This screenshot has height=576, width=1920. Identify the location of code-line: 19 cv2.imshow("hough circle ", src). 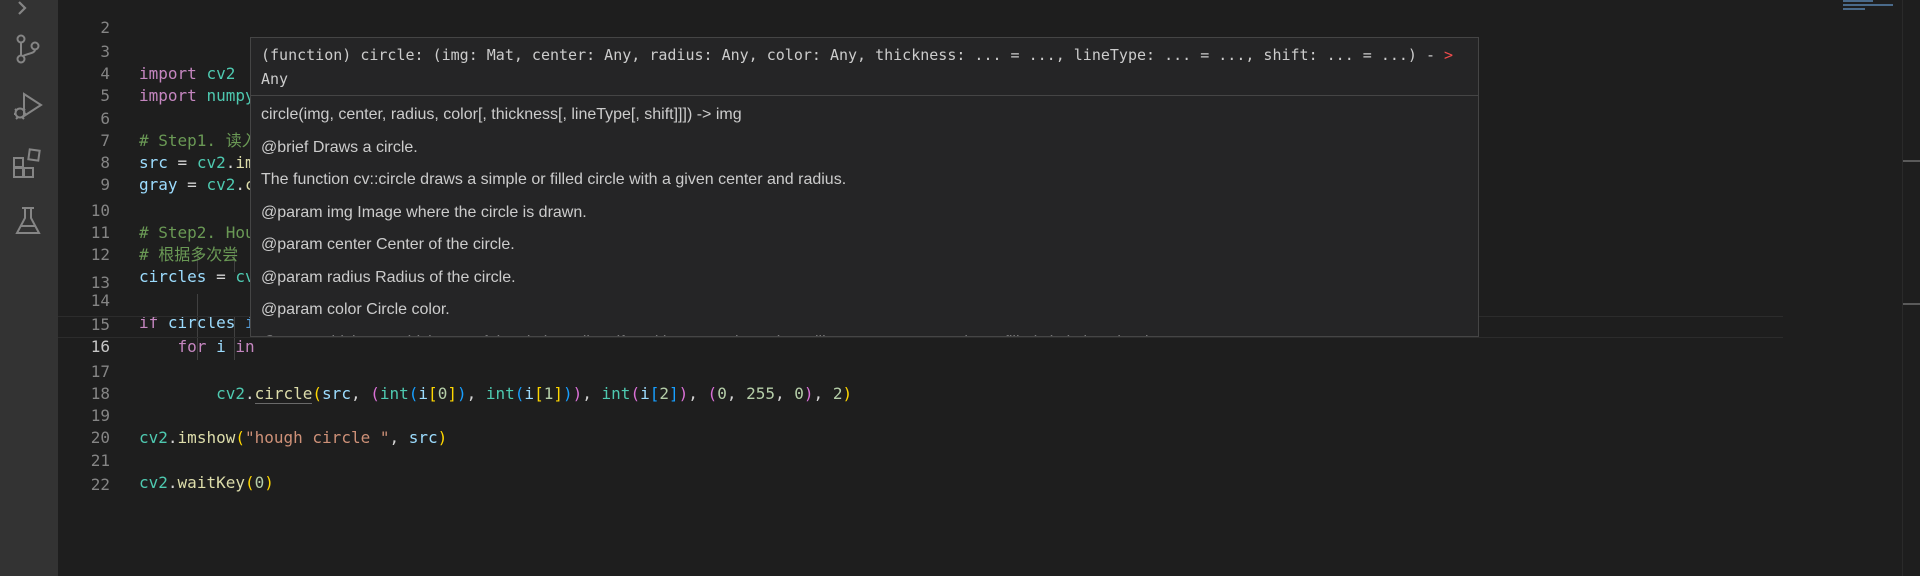
(920, 415).